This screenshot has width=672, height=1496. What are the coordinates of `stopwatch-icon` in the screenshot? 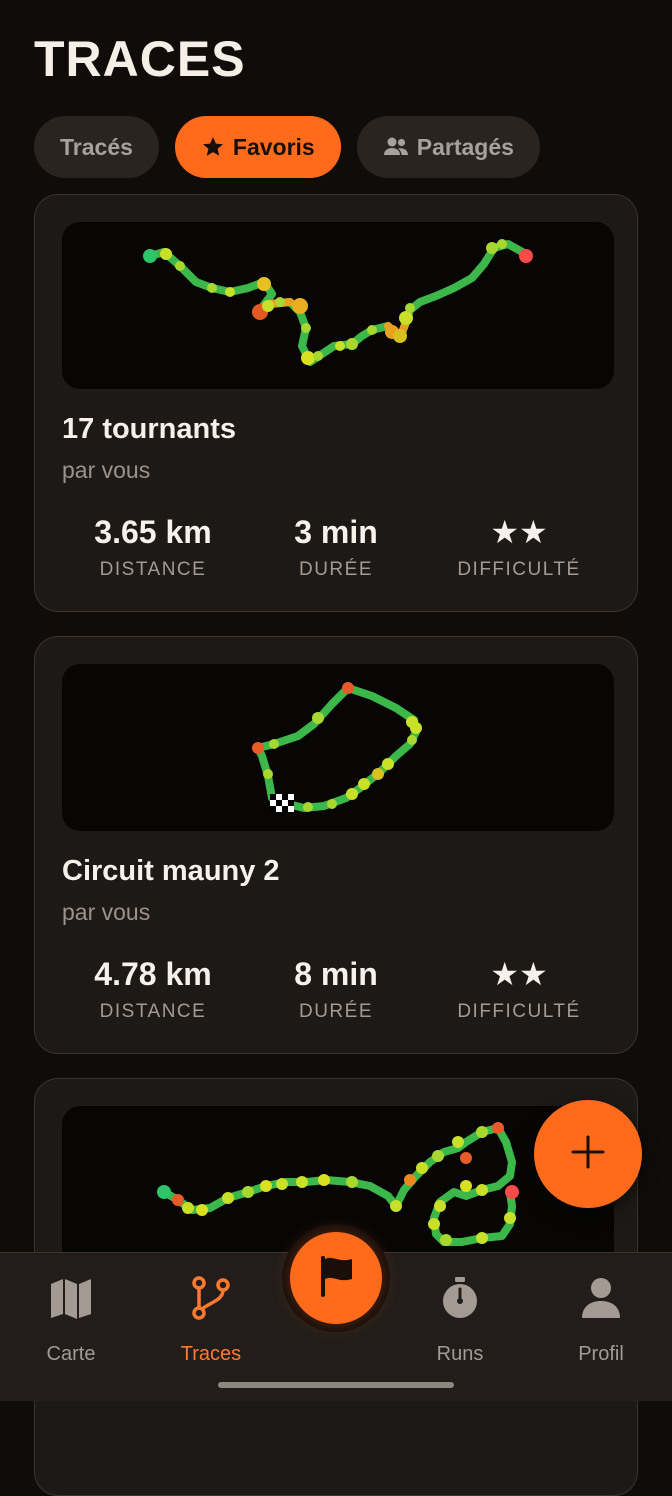 It's located at (460, 1298).